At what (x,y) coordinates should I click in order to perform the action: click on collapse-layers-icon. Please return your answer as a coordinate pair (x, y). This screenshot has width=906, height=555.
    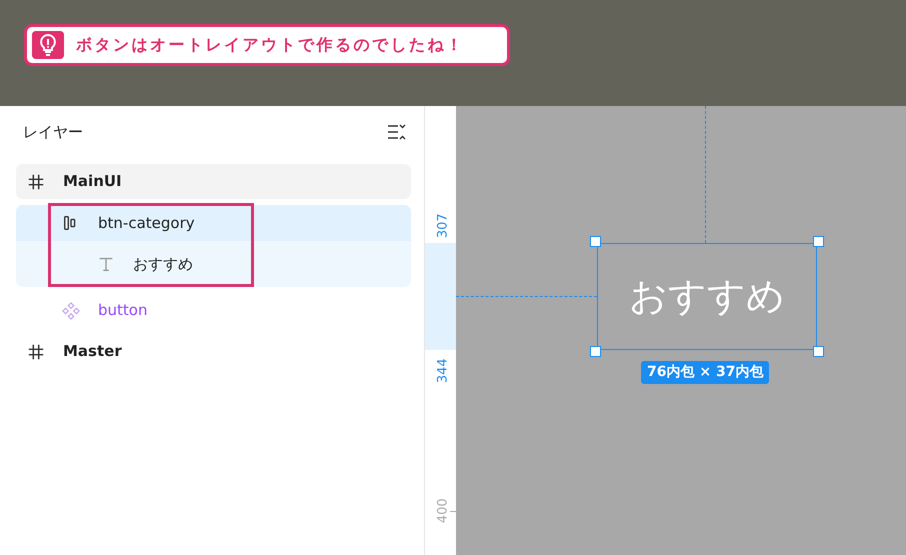
    Looking at the image, I should click on (397, 132).